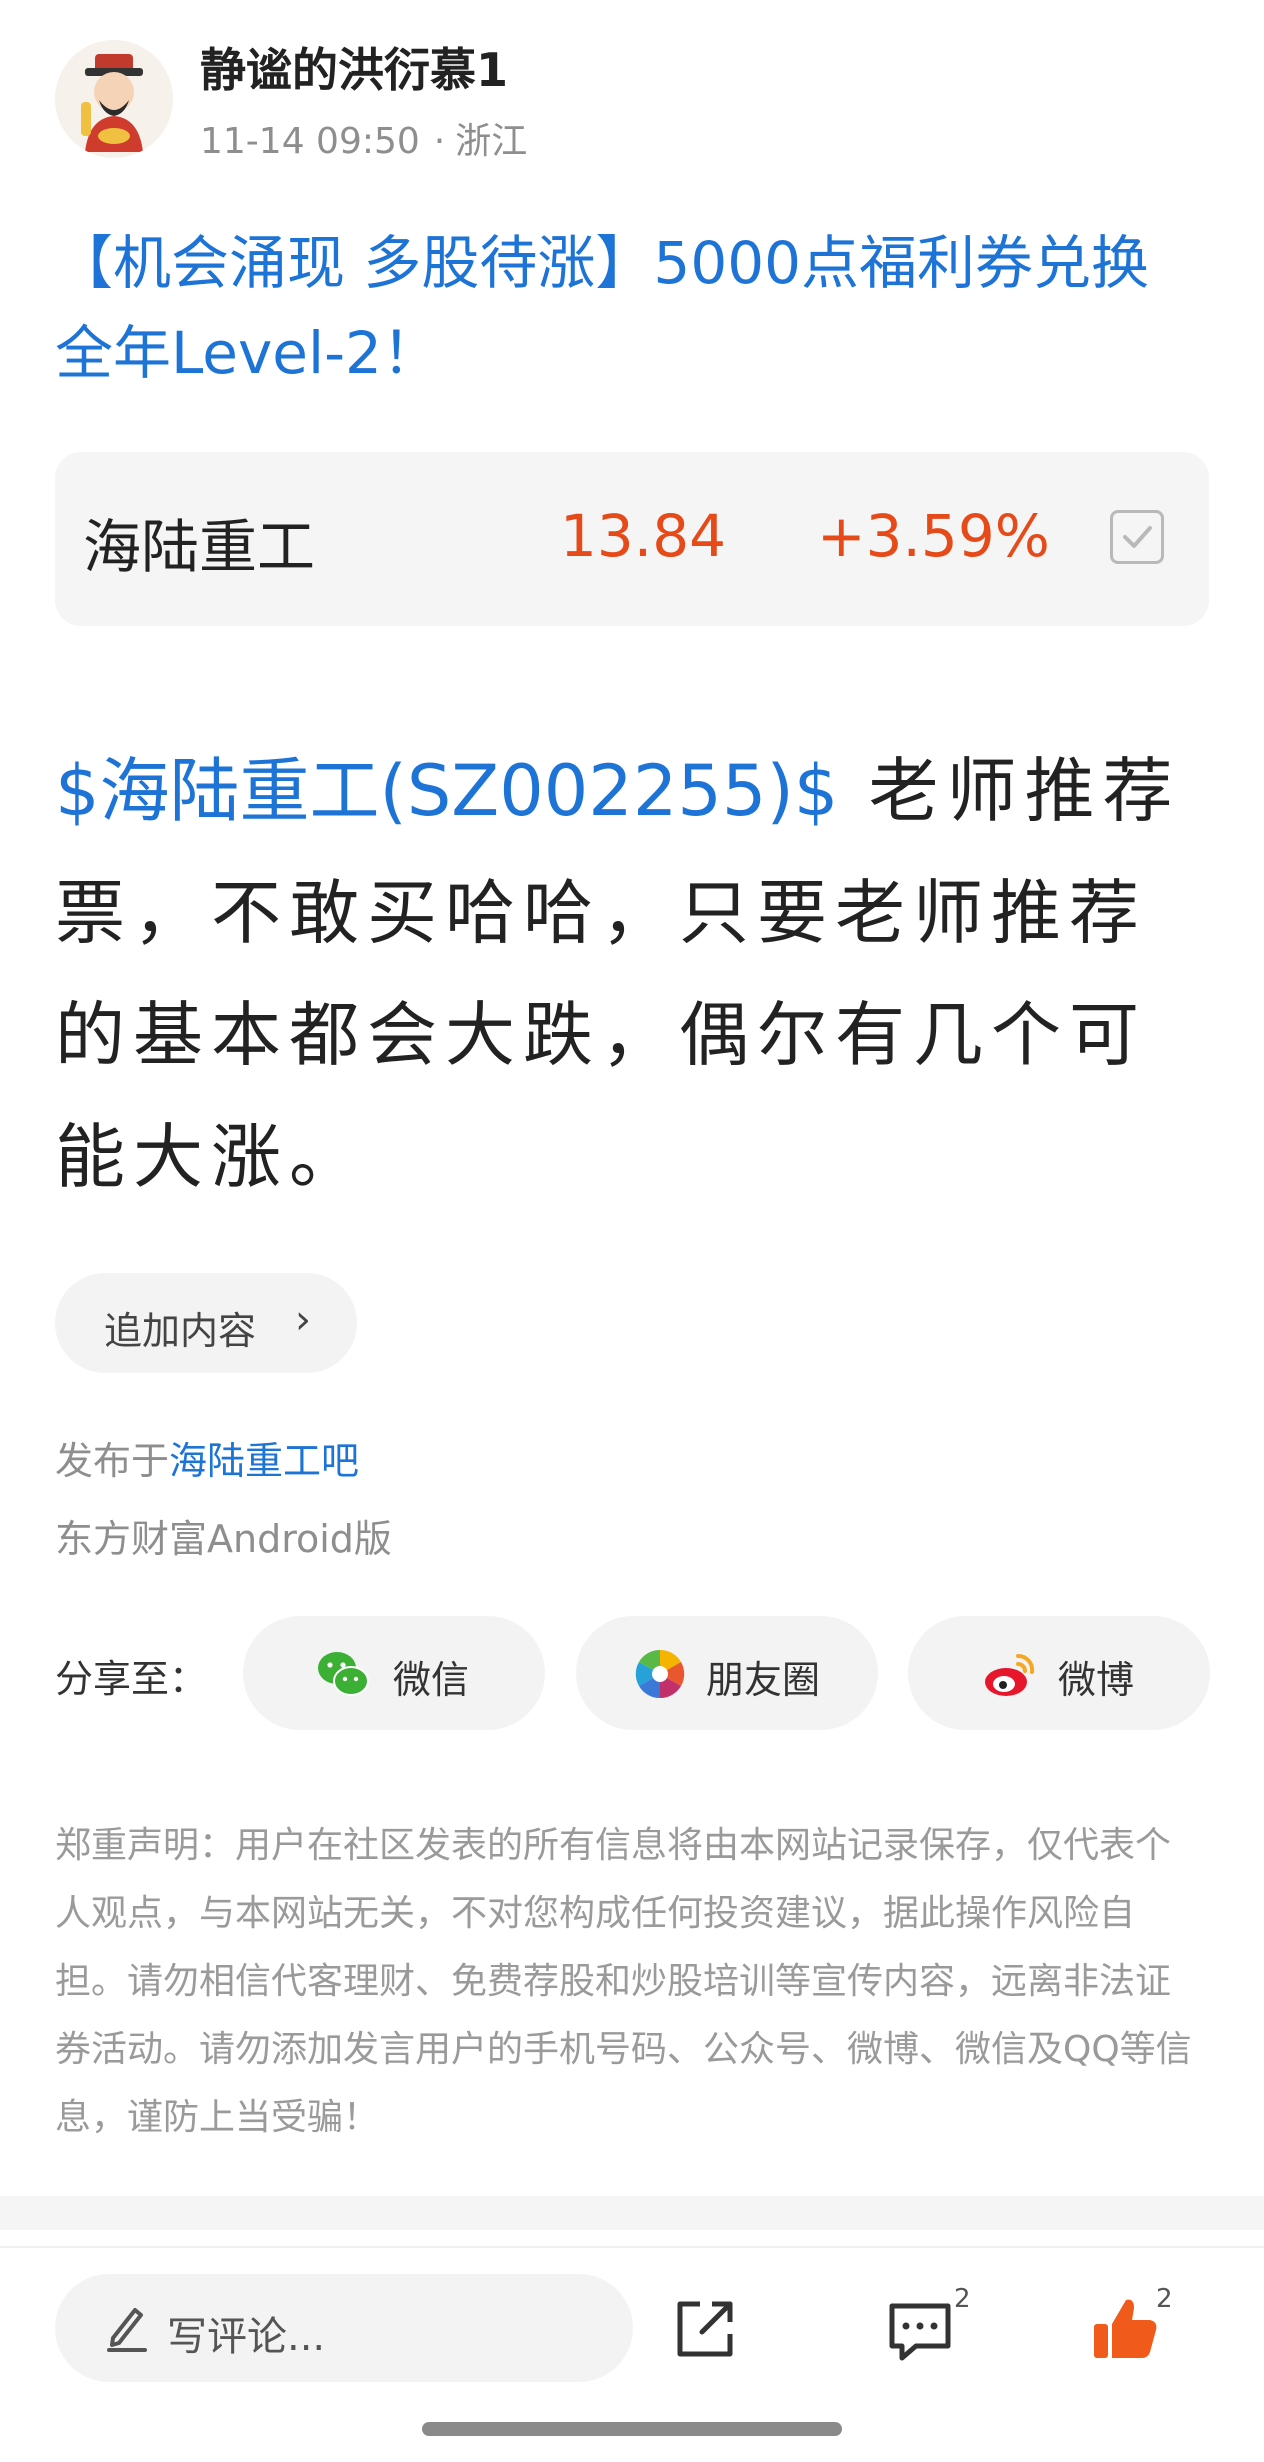 The width and height of the screenshot is (1264, 2462). I want to click on share-weibo-button: 微博, so click(1059, 1673).